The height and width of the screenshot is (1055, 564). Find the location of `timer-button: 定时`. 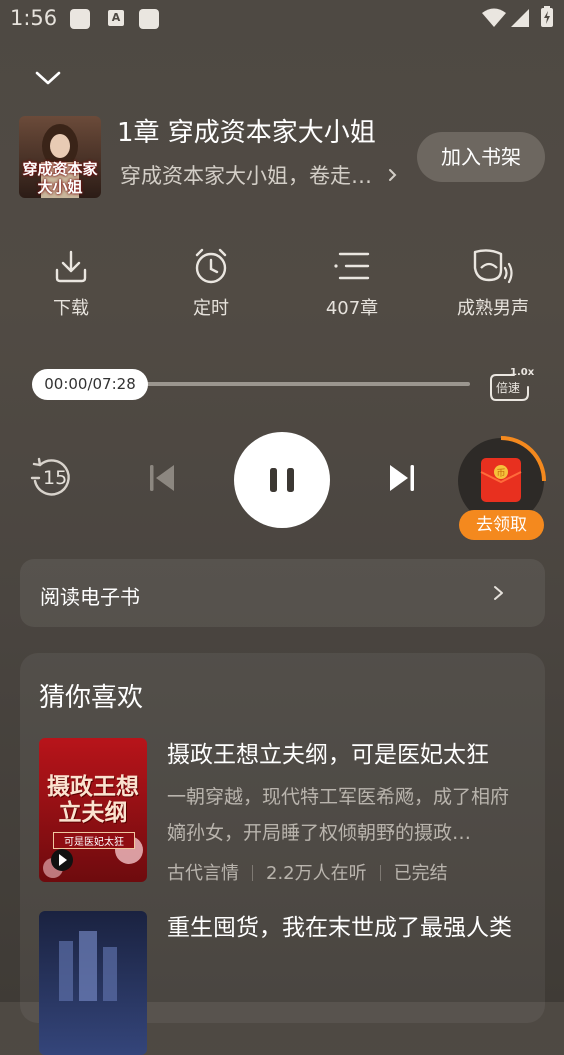

timer-button: 定时 is located at coordinates (211, 283).